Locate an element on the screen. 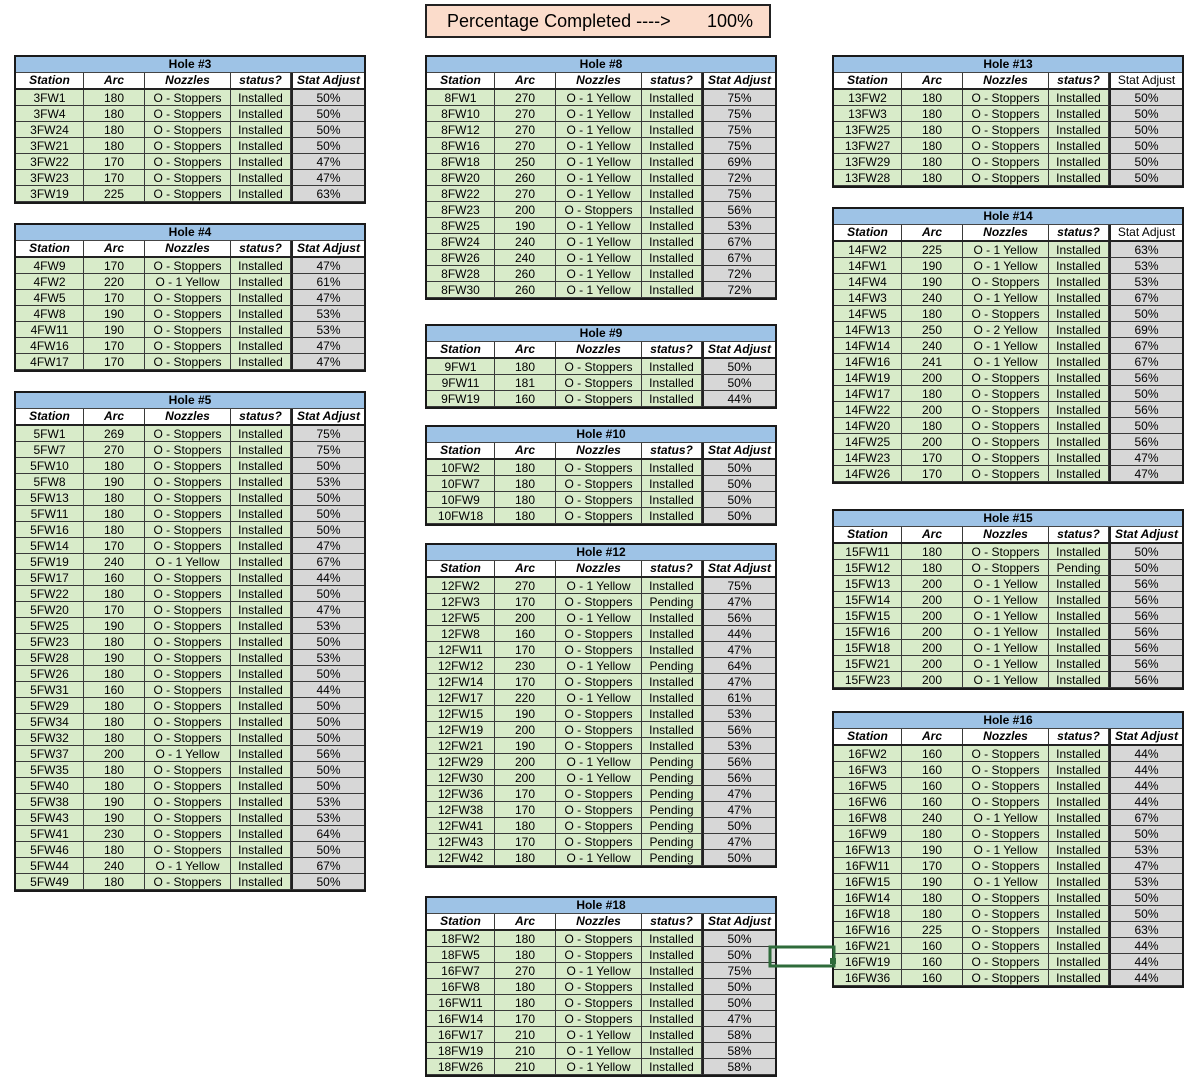 This screenshot has height=1092, width=1200. station-cell: 12FW38 is located at coordinates (461, 810).